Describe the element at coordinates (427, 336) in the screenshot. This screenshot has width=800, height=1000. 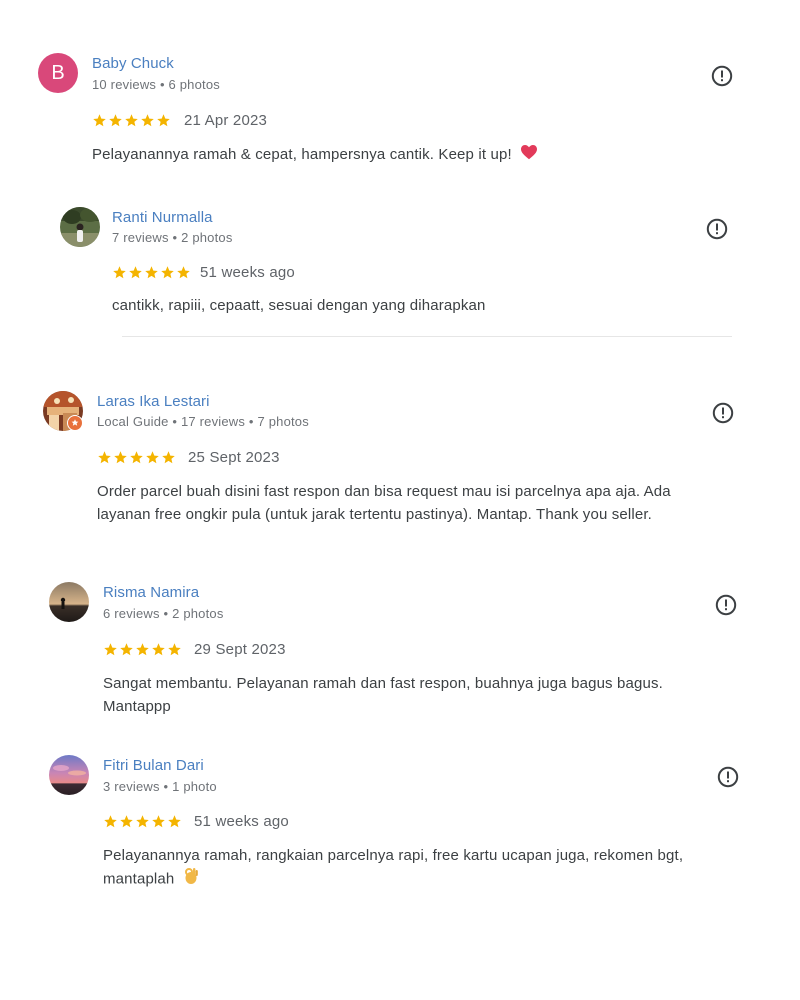
I see `divider` at that location.